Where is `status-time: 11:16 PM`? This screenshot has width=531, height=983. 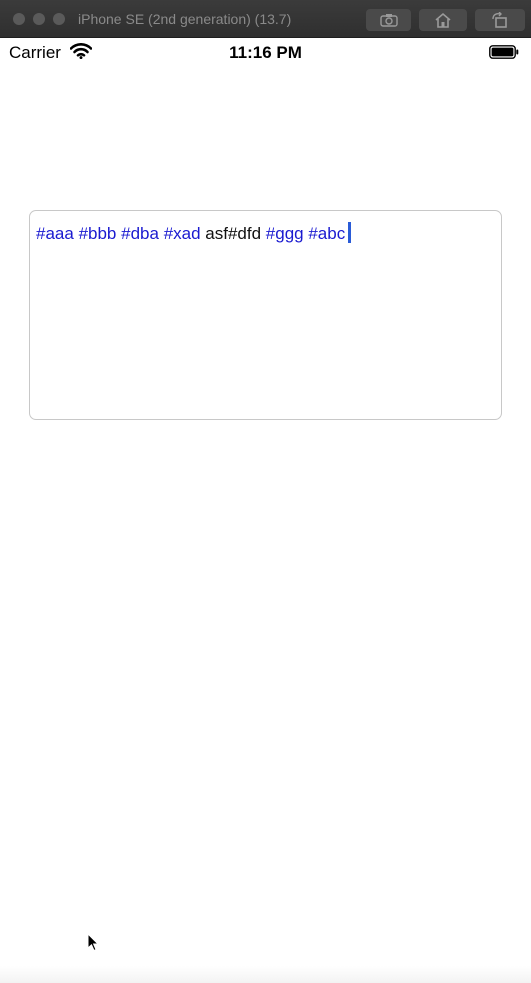 status-time: 11:16 PM is located at coordinates (265, 52).